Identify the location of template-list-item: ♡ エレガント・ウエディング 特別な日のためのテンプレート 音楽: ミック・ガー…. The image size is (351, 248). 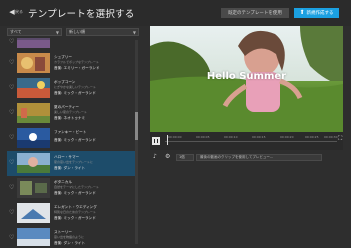
(71, 213).